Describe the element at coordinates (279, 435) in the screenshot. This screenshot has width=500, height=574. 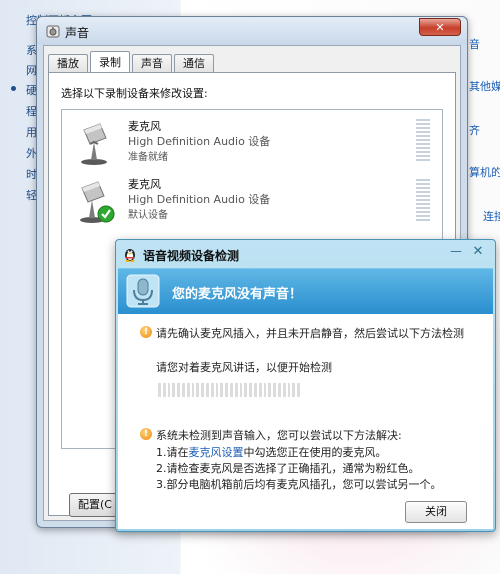
I see `no-input-title: 系统未检测到声音输入，您可以尝试以下方法解决:` at that location.